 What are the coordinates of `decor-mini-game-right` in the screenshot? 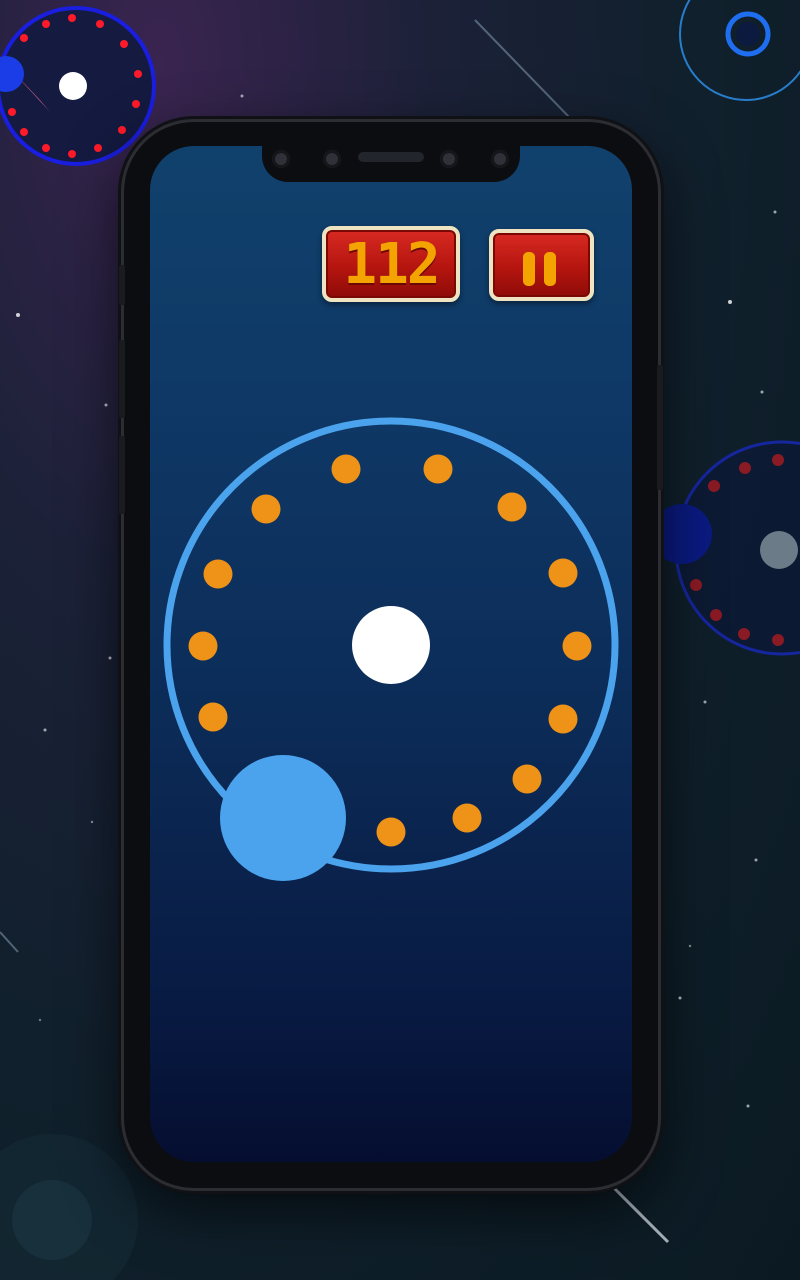 It's located at (726, 548).